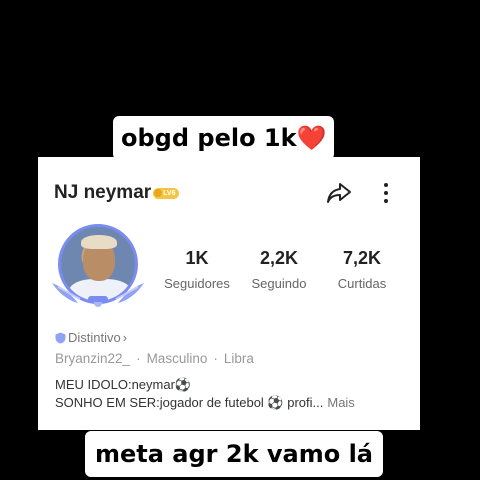 The height and width of the screenshot is (480, 480). I want to click on chevron-right-icon: ›, so click(125, 337).